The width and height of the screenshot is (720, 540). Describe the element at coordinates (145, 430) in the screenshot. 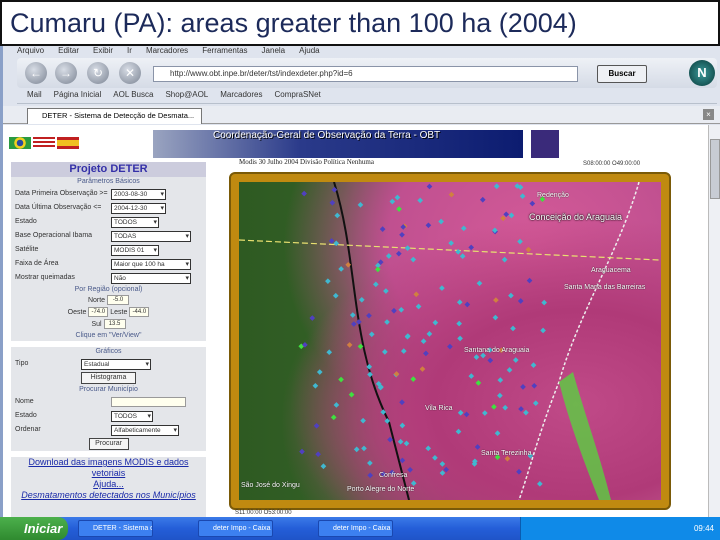

I see `order-select: Alfabeticamente` at that location.